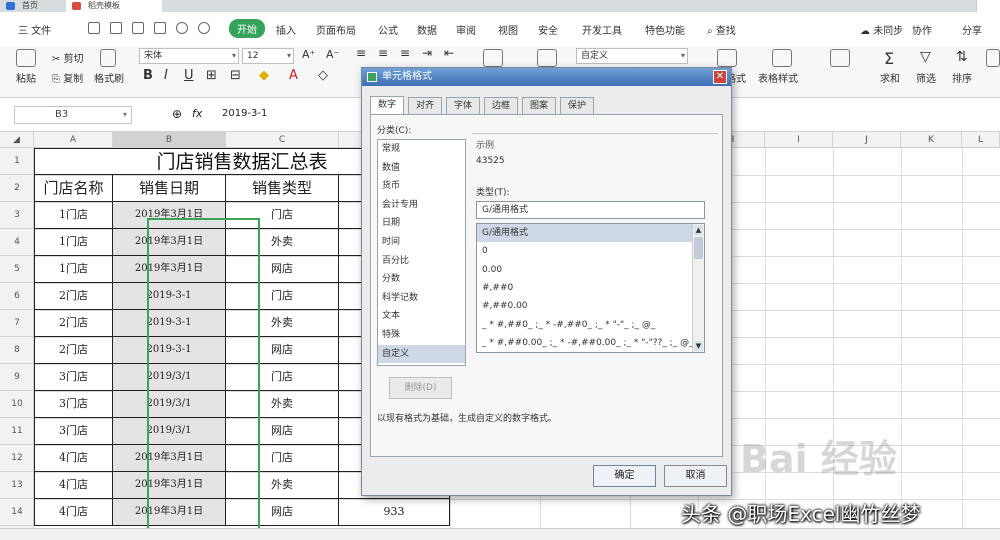 This screenshot has width=1000, height=540. Describe the element at coordinates (405, 53) in the screenshot. I see `align-bottom-icon: ≡` at that location.